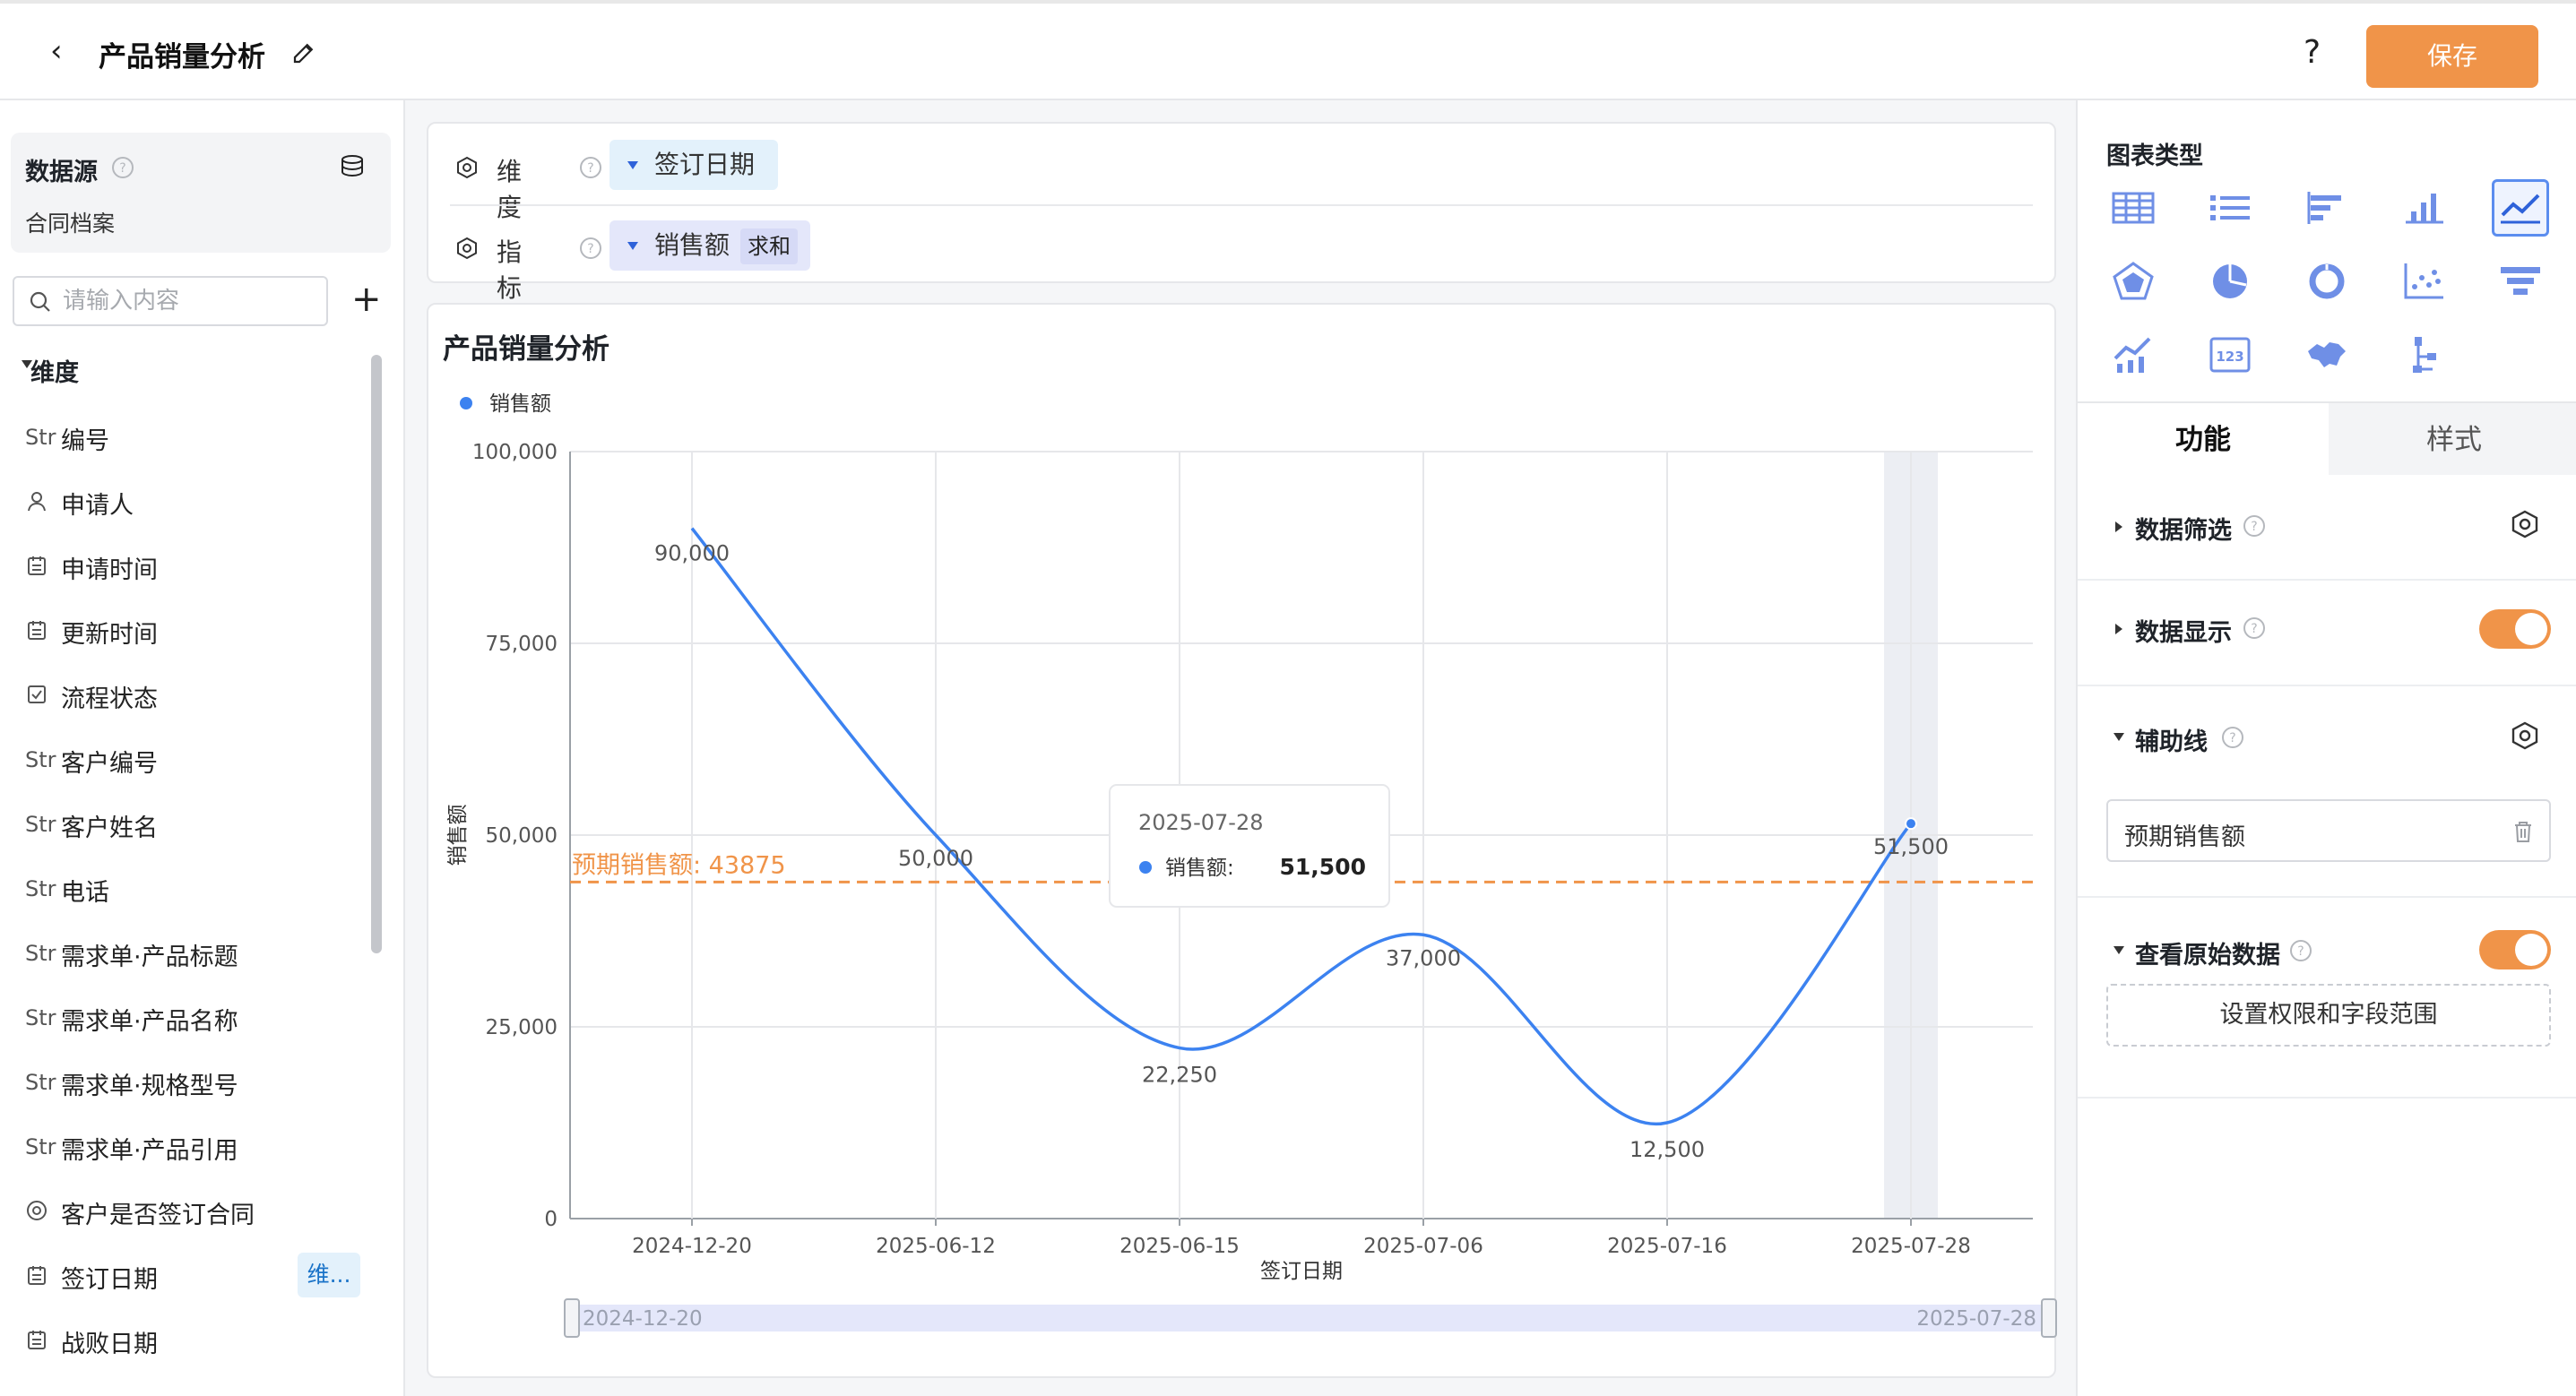 This screenshot has height=1396, width=2576. I want to click on field-item: 客户是否签订合同, so click(188, 1211).